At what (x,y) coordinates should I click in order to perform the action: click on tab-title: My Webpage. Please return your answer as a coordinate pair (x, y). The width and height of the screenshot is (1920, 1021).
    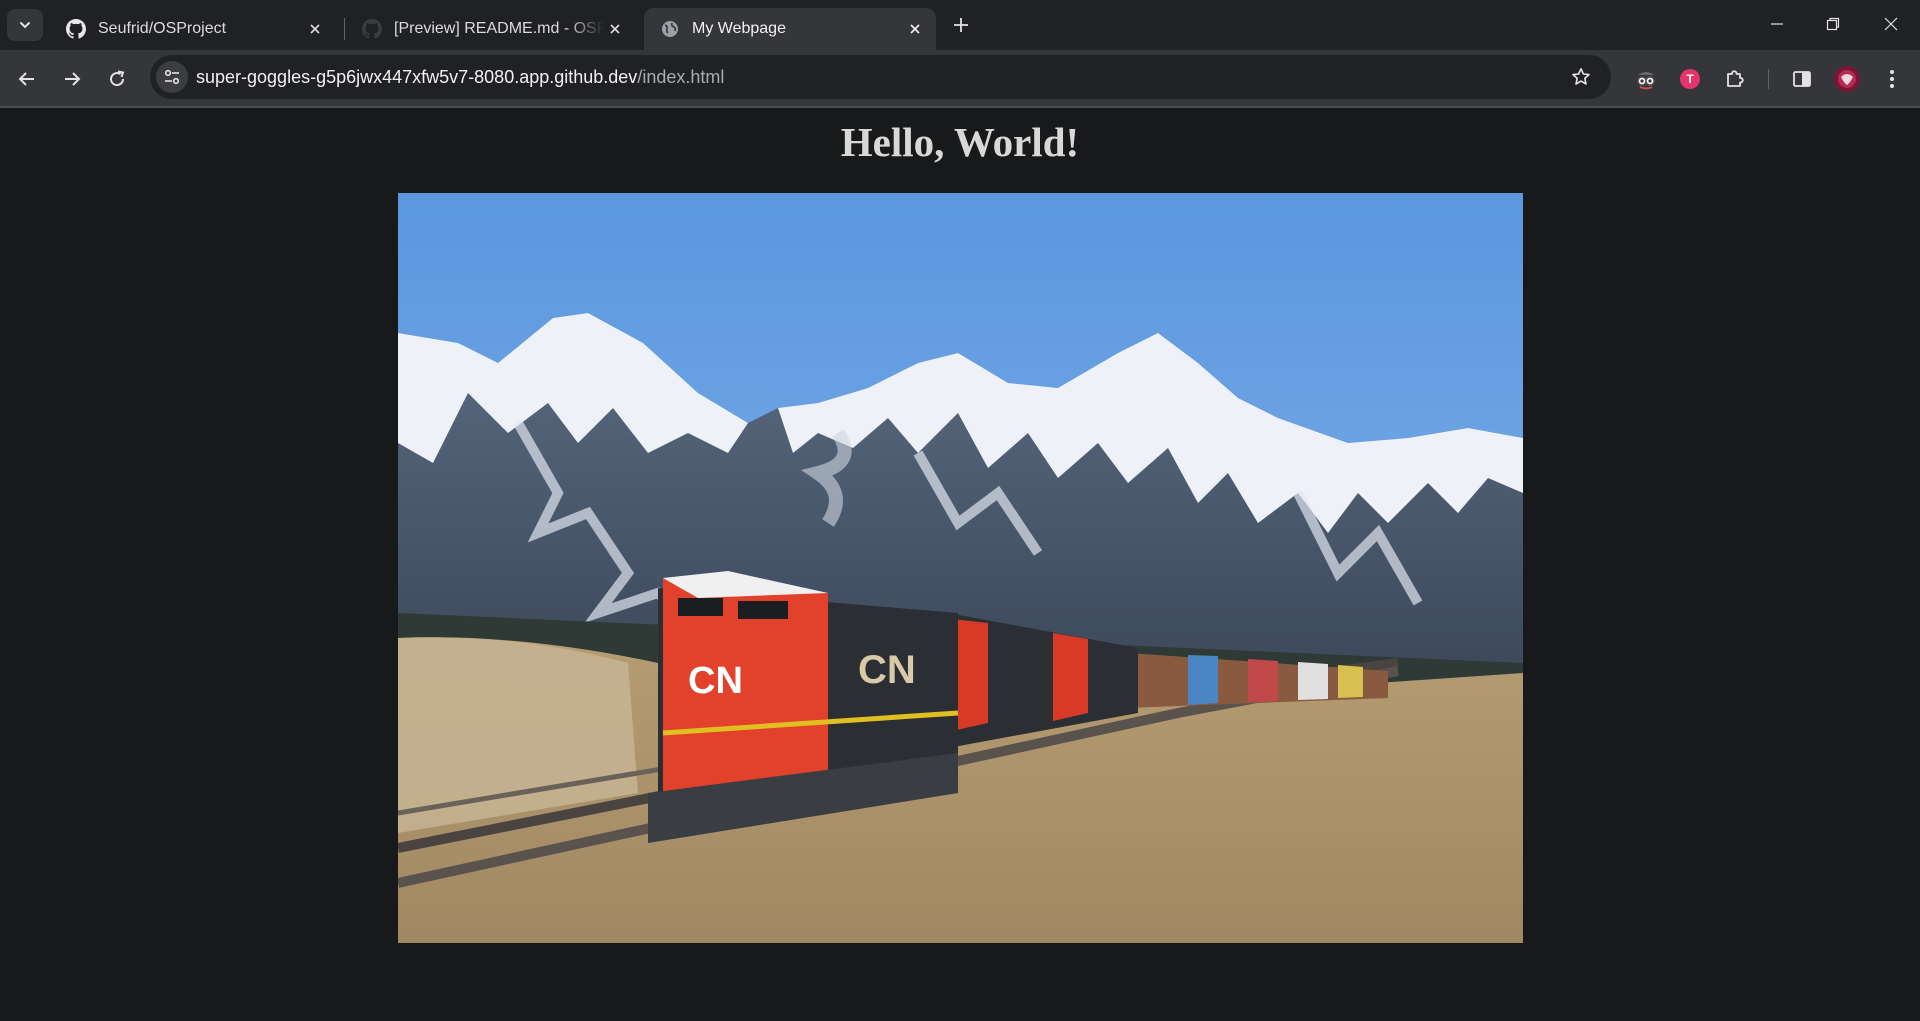
    Looking at the image, I should click on (739, 28).